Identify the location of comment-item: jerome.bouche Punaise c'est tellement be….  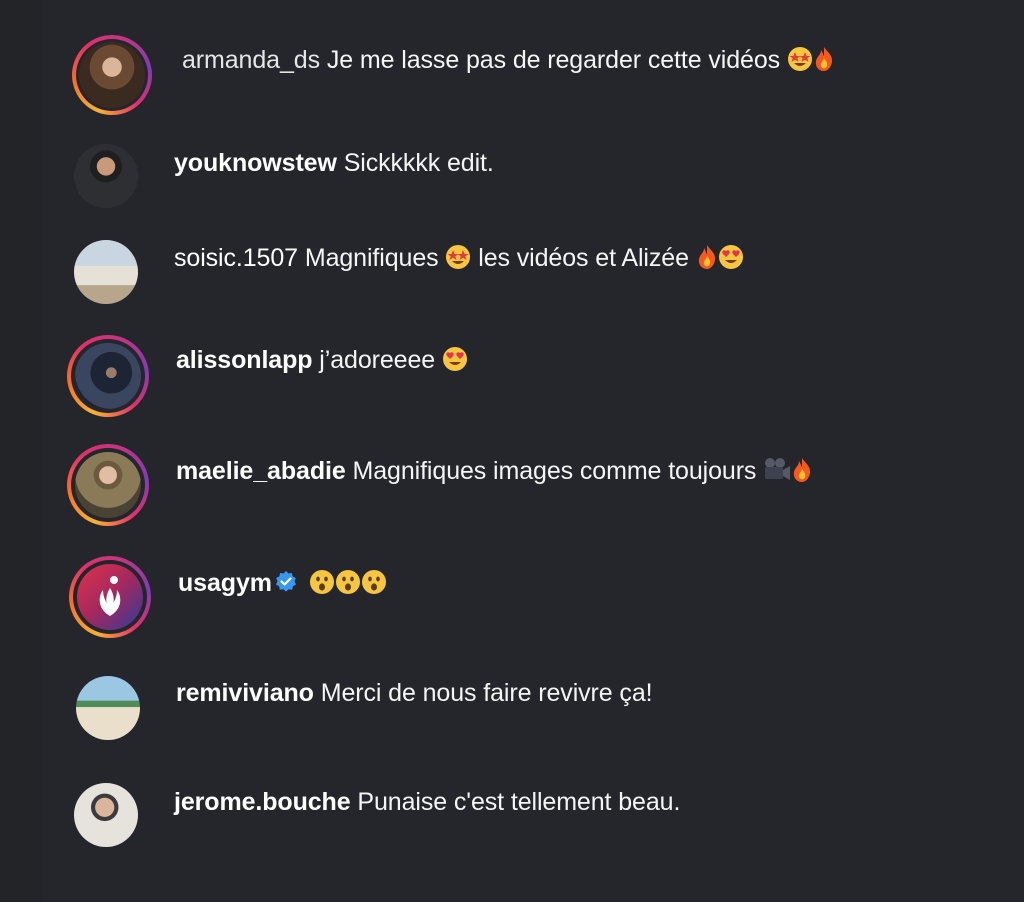
(512, 815).